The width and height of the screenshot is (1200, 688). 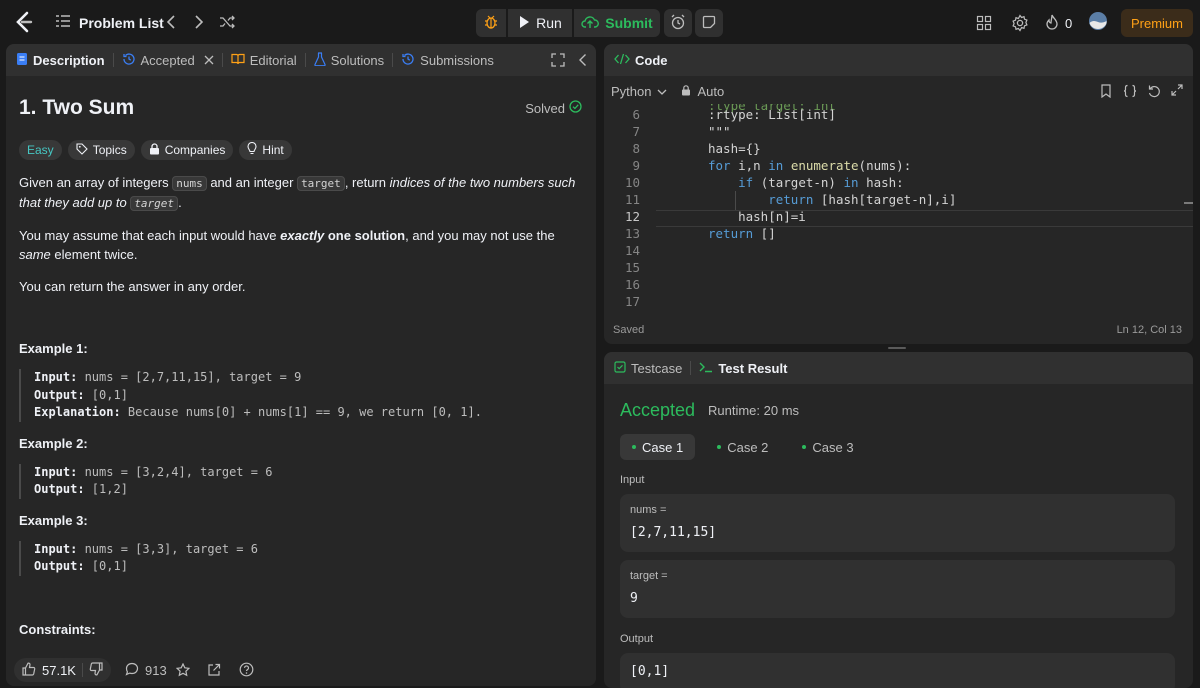 What do you see at coordinates (29, 670) in the screenshot?
I see `thumbs-up-icon` at bounding box center [29, 670].